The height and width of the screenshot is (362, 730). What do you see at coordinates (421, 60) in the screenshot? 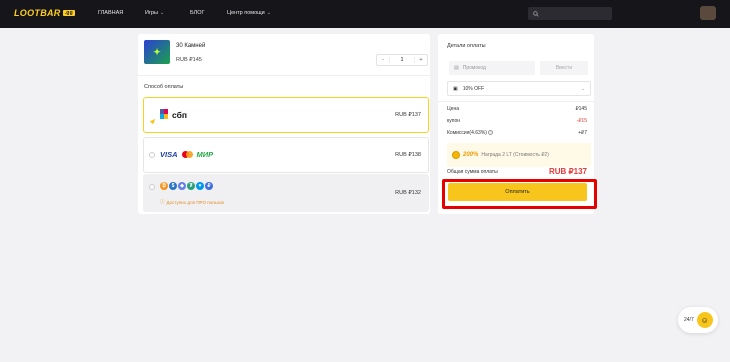
I see `increment-button: +` at bounding box center [421, 60].